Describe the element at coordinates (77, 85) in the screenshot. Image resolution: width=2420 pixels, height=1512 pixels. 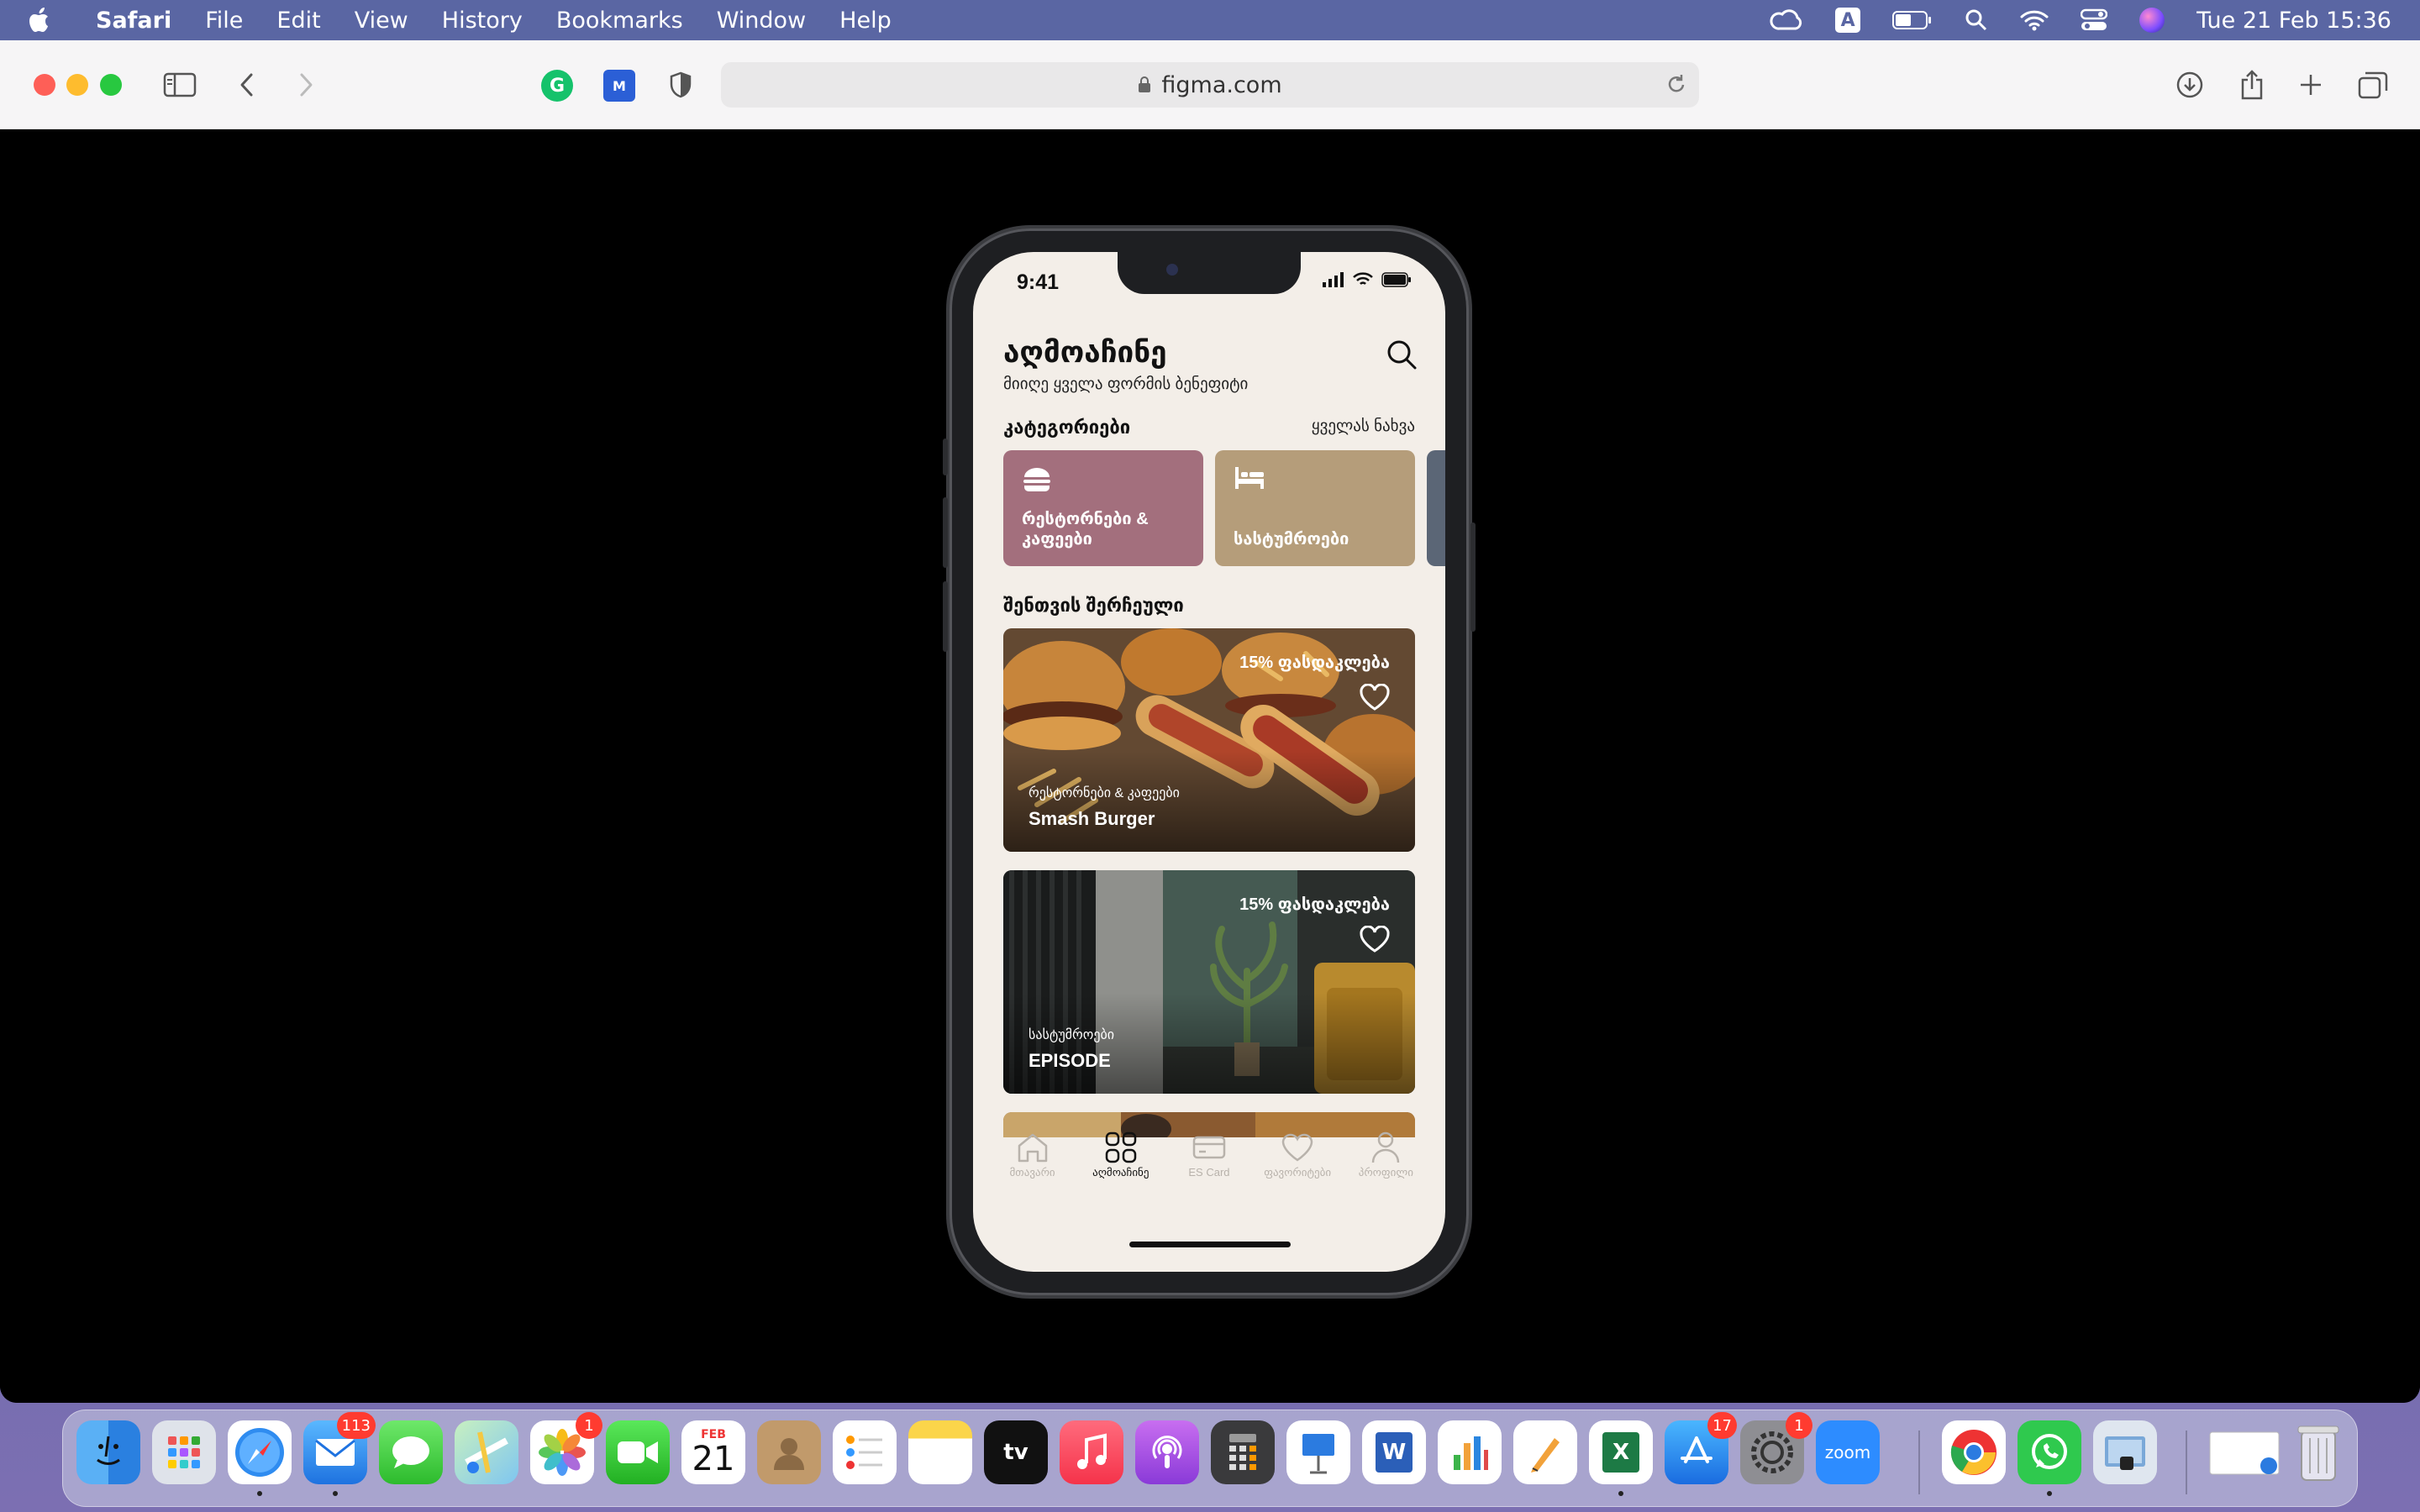
I see `minimize-window-button` at that location.